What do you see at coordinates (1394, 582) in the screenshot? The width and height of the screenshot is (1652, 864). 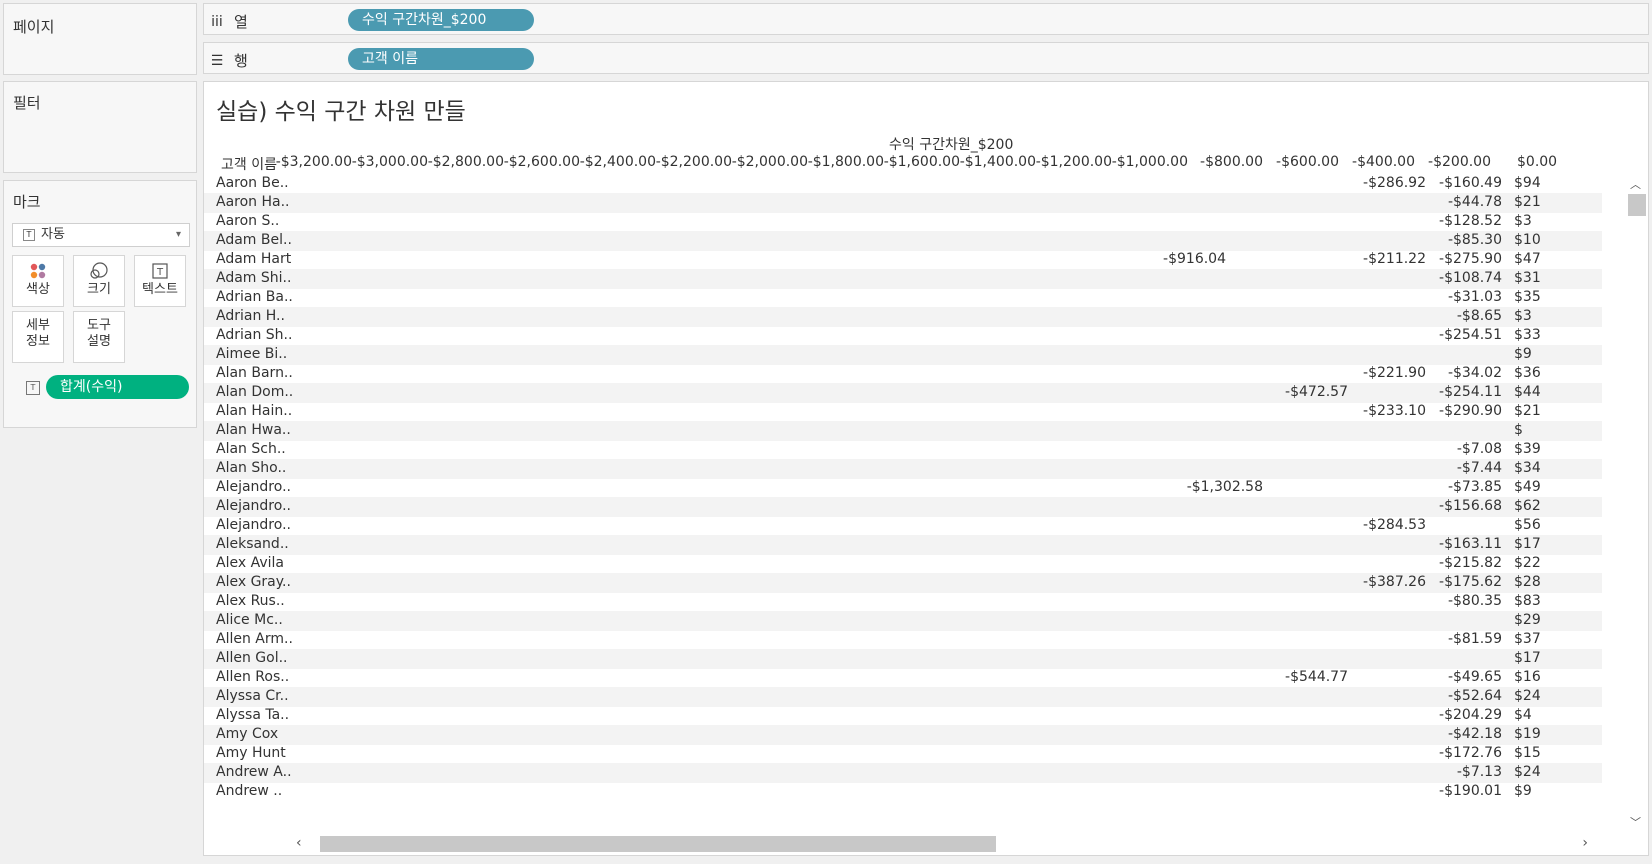 I see `value-cell: -$387.26` at bounding box center [1394, 582].